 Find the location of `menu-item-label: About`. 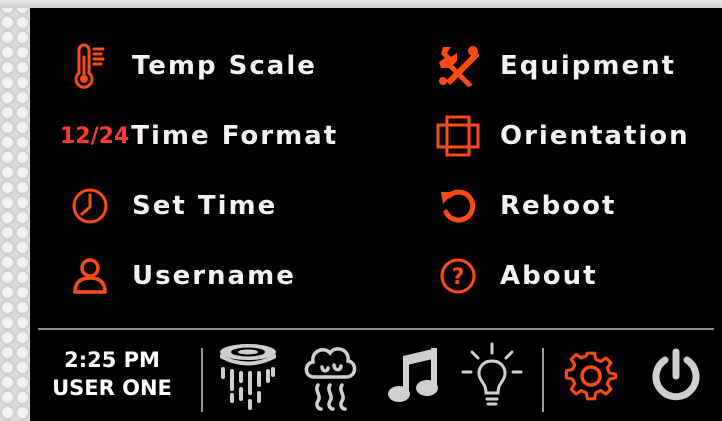

menu-item-label: About is located at coordinates (549, 276).